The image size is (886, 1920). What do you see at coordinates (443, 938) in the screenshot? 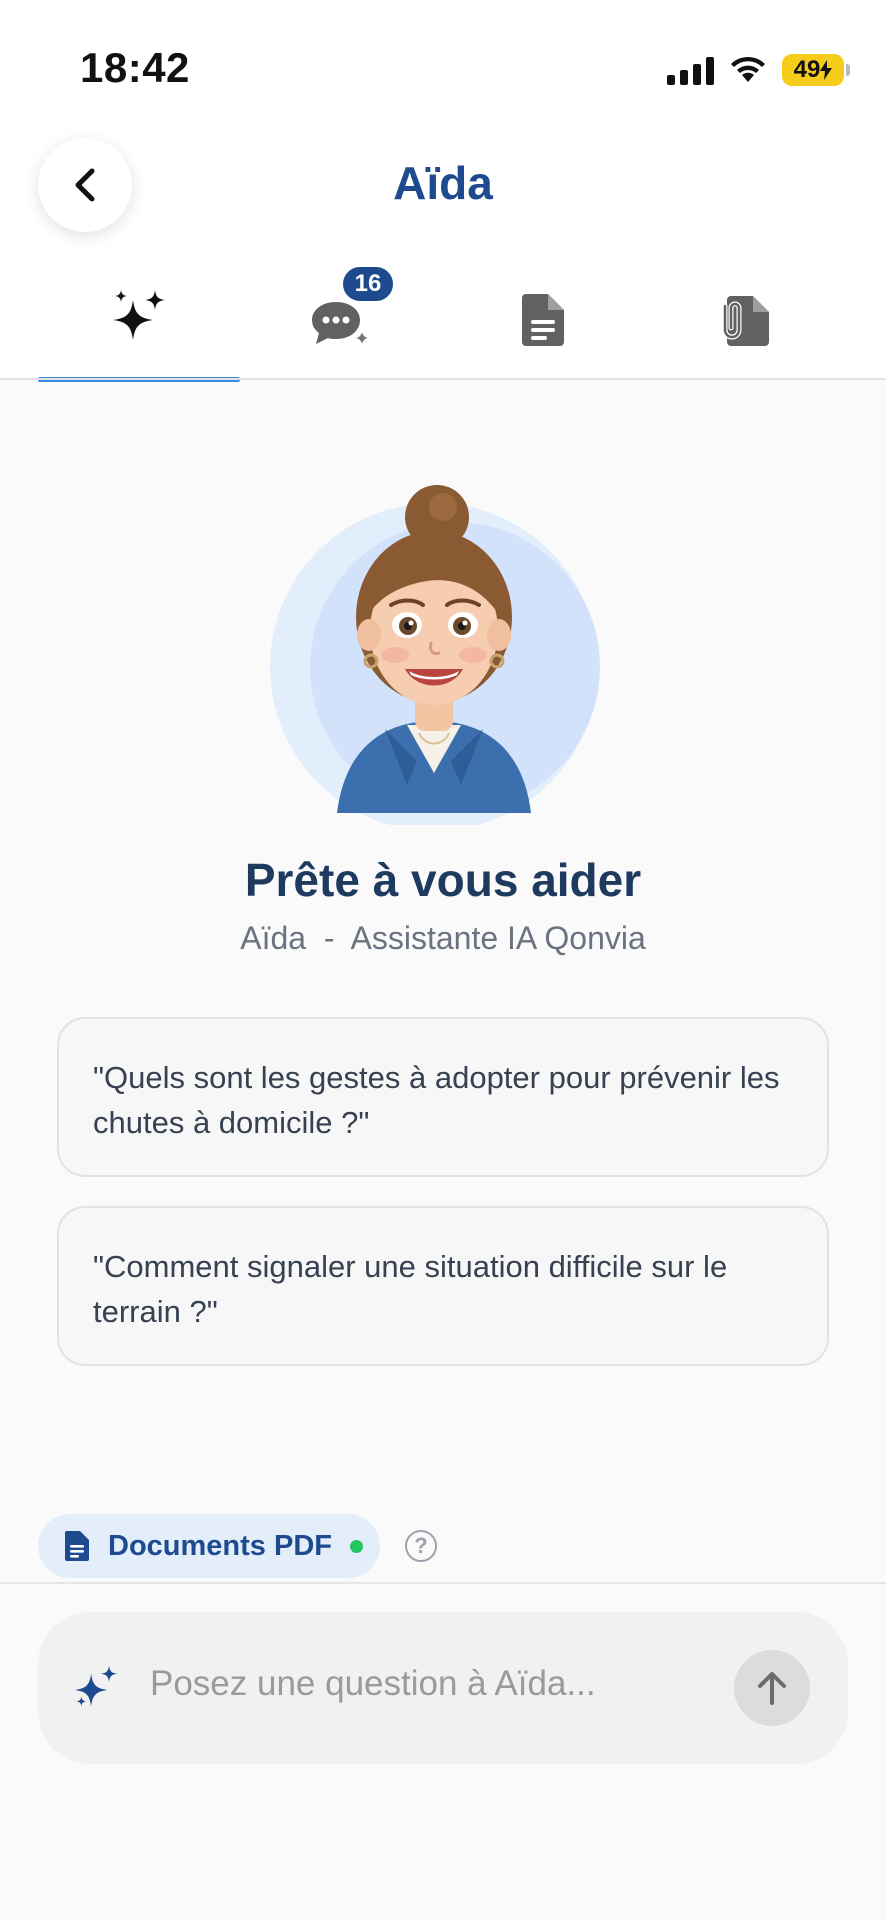
I see `hero-subtitle: Aïda - Assistante IA Qonvia` at bounding box center [443, 938].